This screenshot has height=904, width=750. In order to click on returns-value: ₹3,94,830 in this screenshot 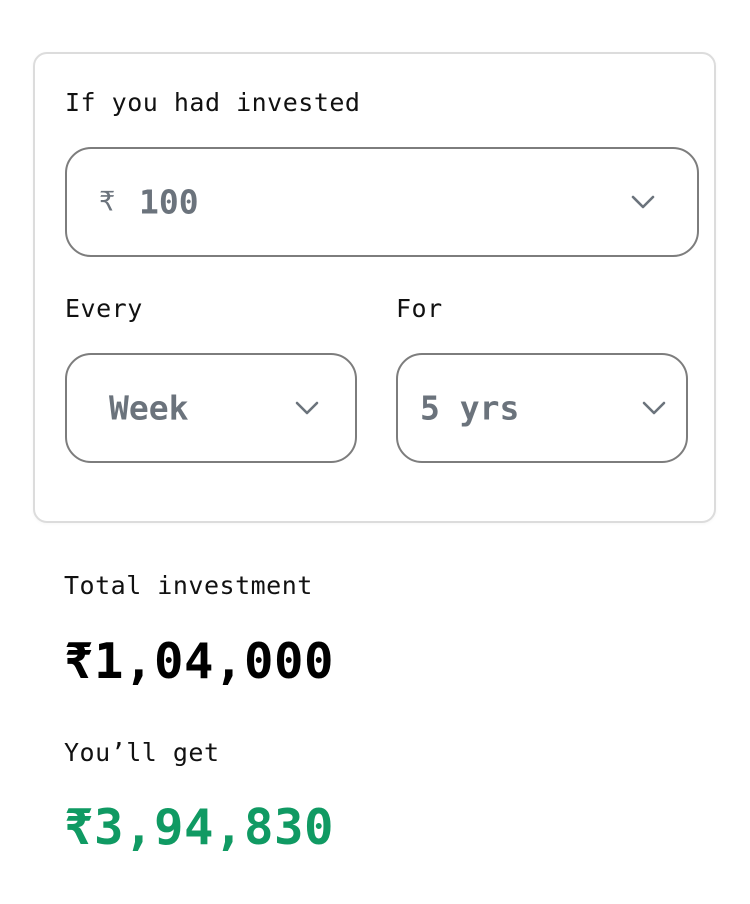, I will do `click(199, 827)`.